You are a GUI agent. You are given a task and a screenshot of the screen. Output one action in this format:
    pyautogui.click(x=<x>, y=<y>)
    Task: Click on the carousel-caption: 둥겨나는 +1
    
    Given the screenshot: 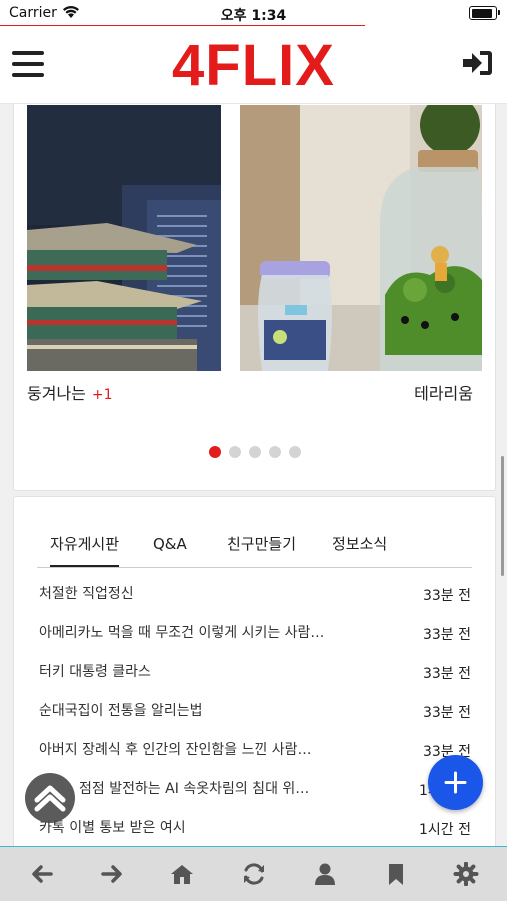 What is the action you would take?
    pyautogui.click(x=70, y=392)
    